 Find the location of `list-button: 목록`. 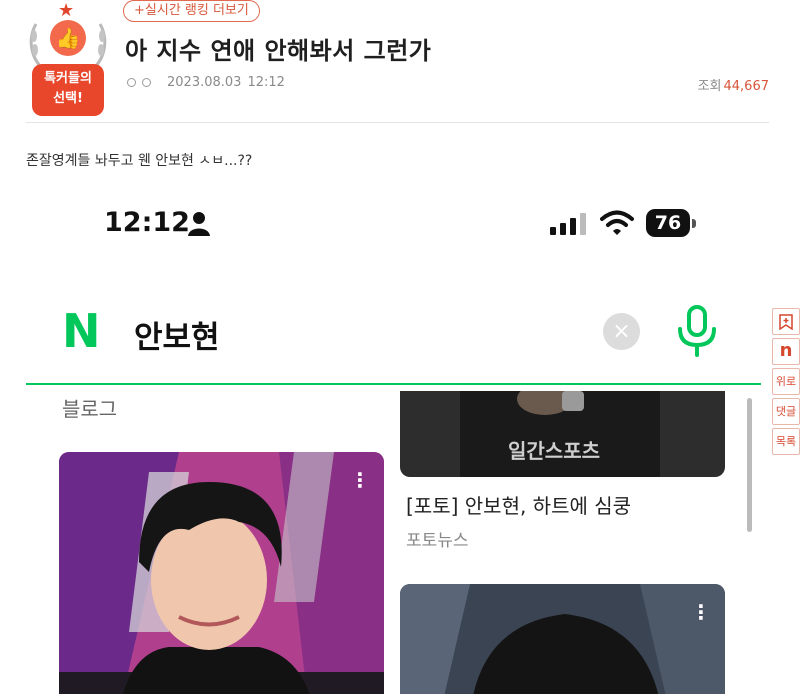

list-button: 목록 is located at coordinates (786, 441).